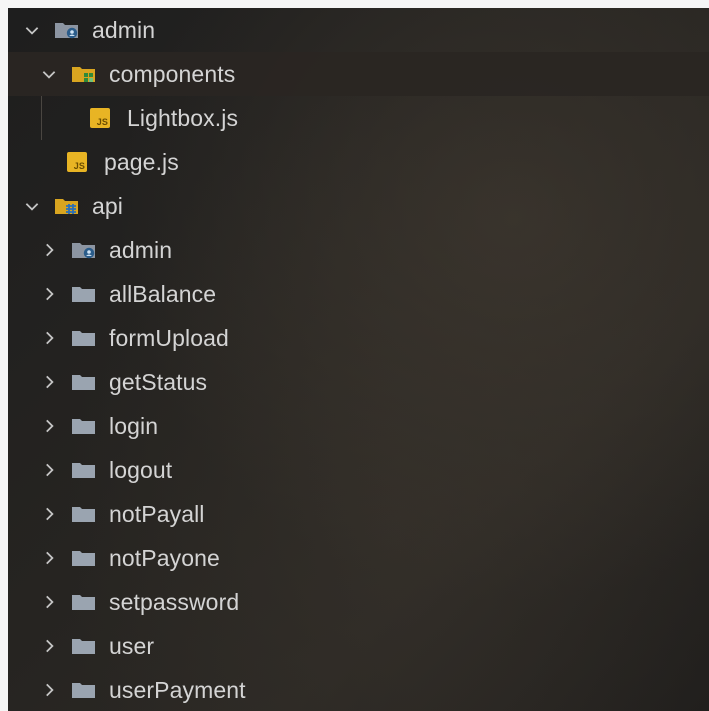  What do you see at coordinates (158, 381) in the screenshot?
I see `tree-item-label: getStatus` at bounding box center [158, 381].